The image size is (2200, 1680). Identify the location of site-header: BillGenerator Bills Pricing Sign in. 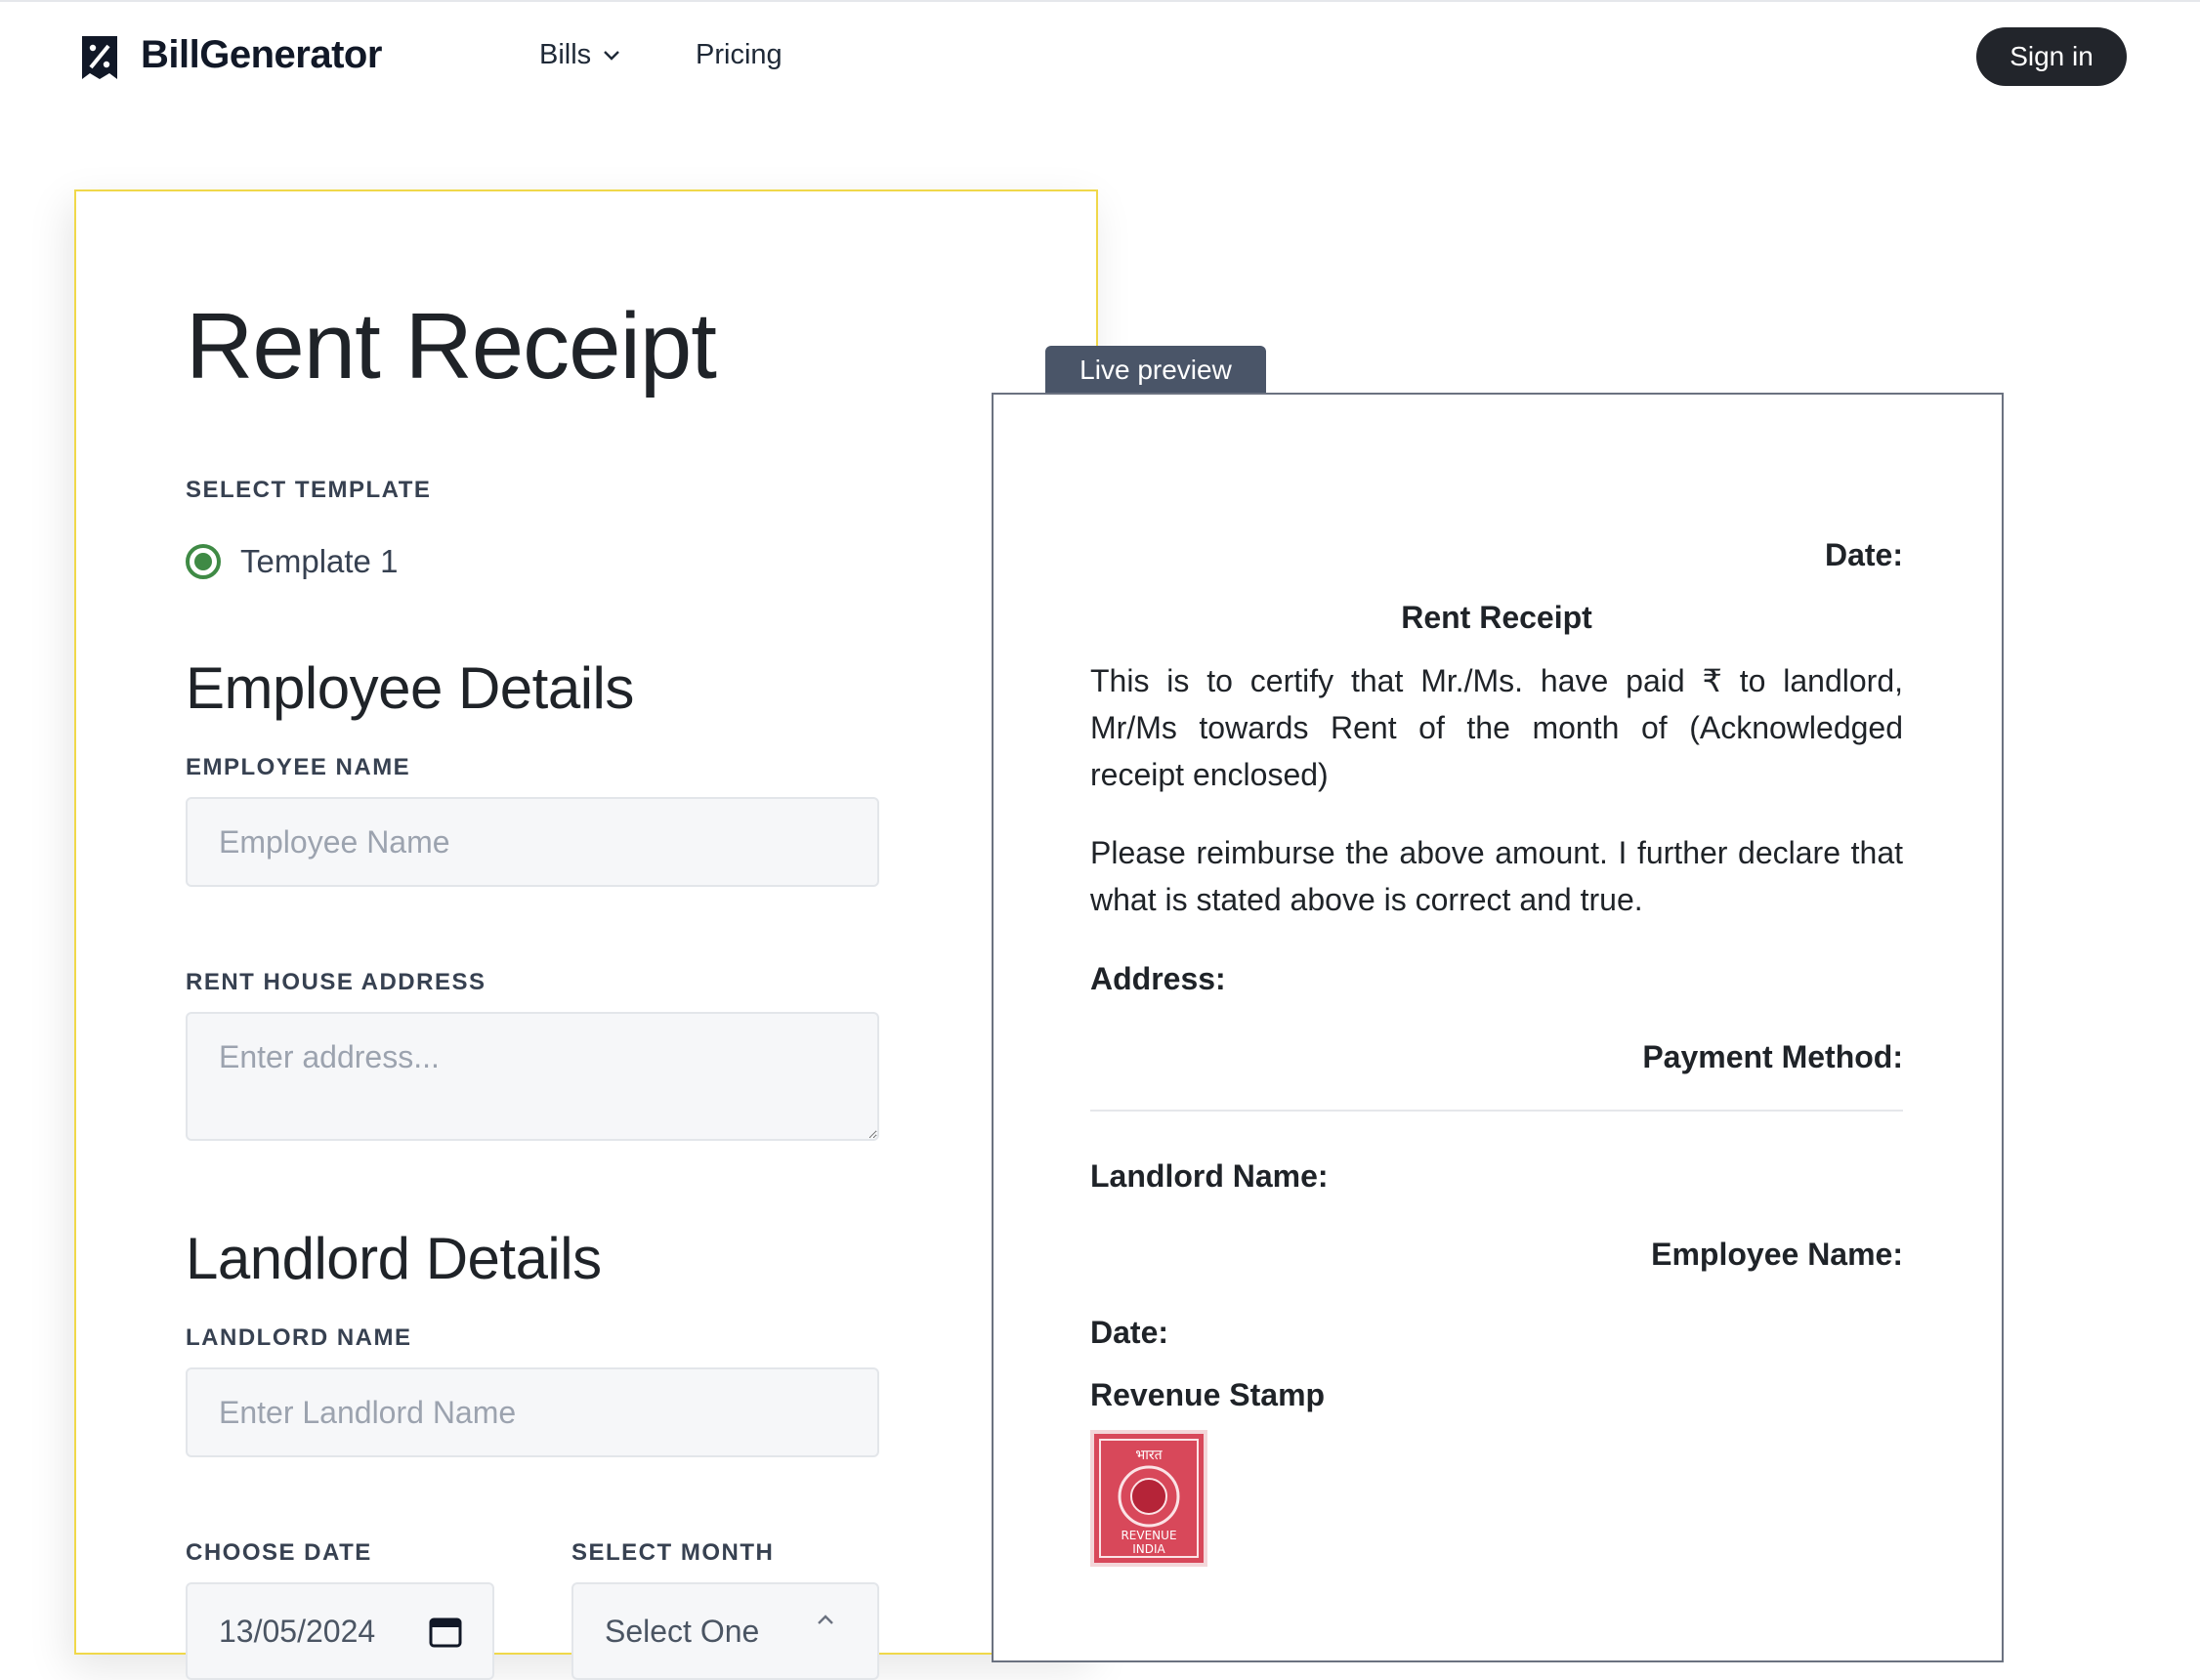
(1100, 57).